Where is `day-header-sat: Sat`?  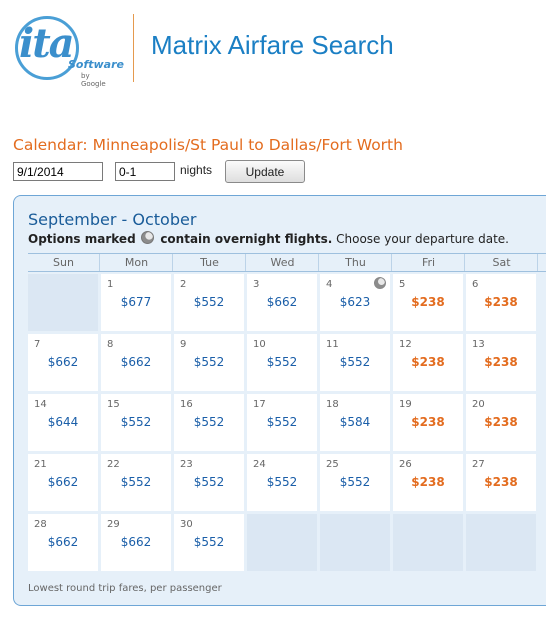
day-header-sat: Sat is located at coordinates (502, 262).